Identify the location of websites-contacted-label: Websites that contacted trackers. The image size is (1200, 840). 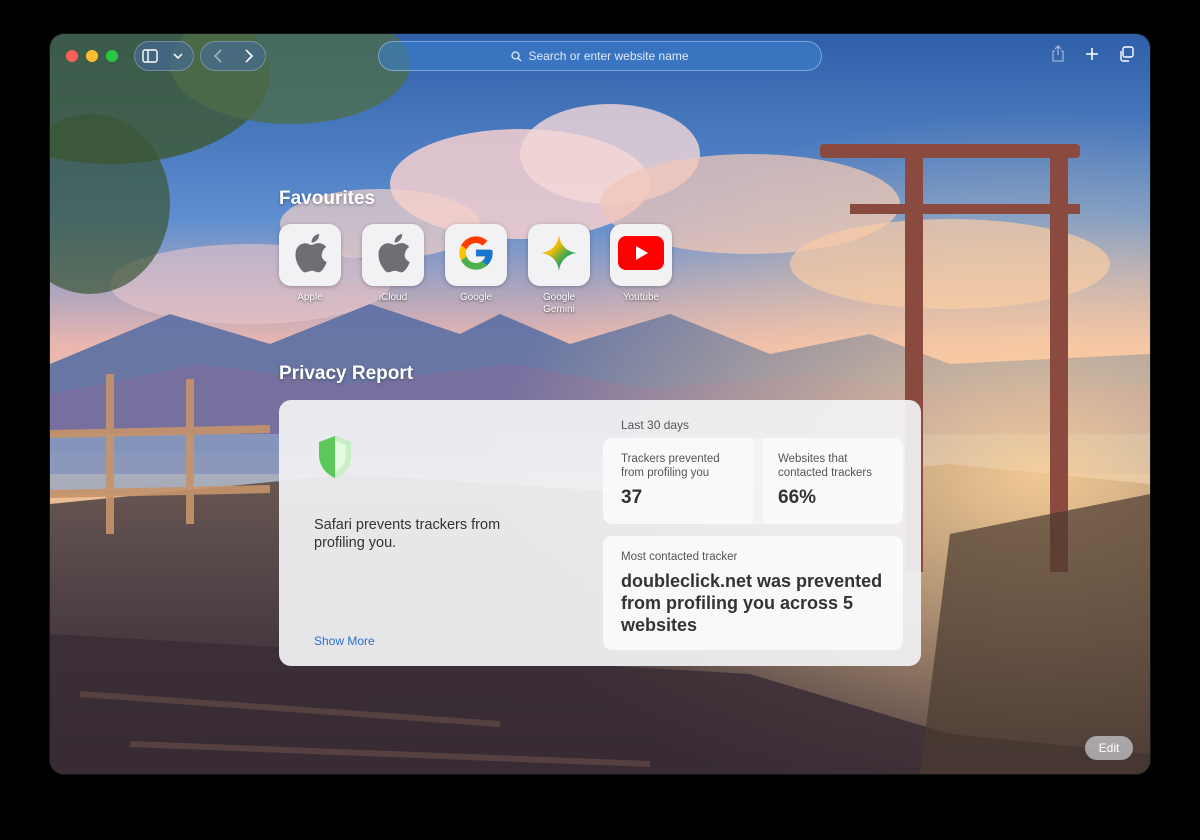
(825, 466).